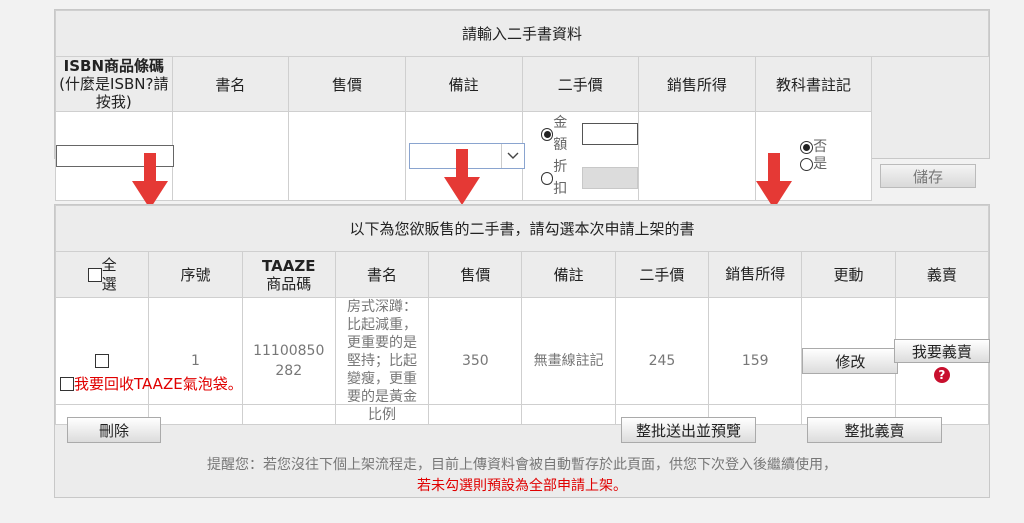  What do you see at coordinates (755, 361) in the screenshot?
I see `row-sales-income: 159` at bounding box center [755, 361].